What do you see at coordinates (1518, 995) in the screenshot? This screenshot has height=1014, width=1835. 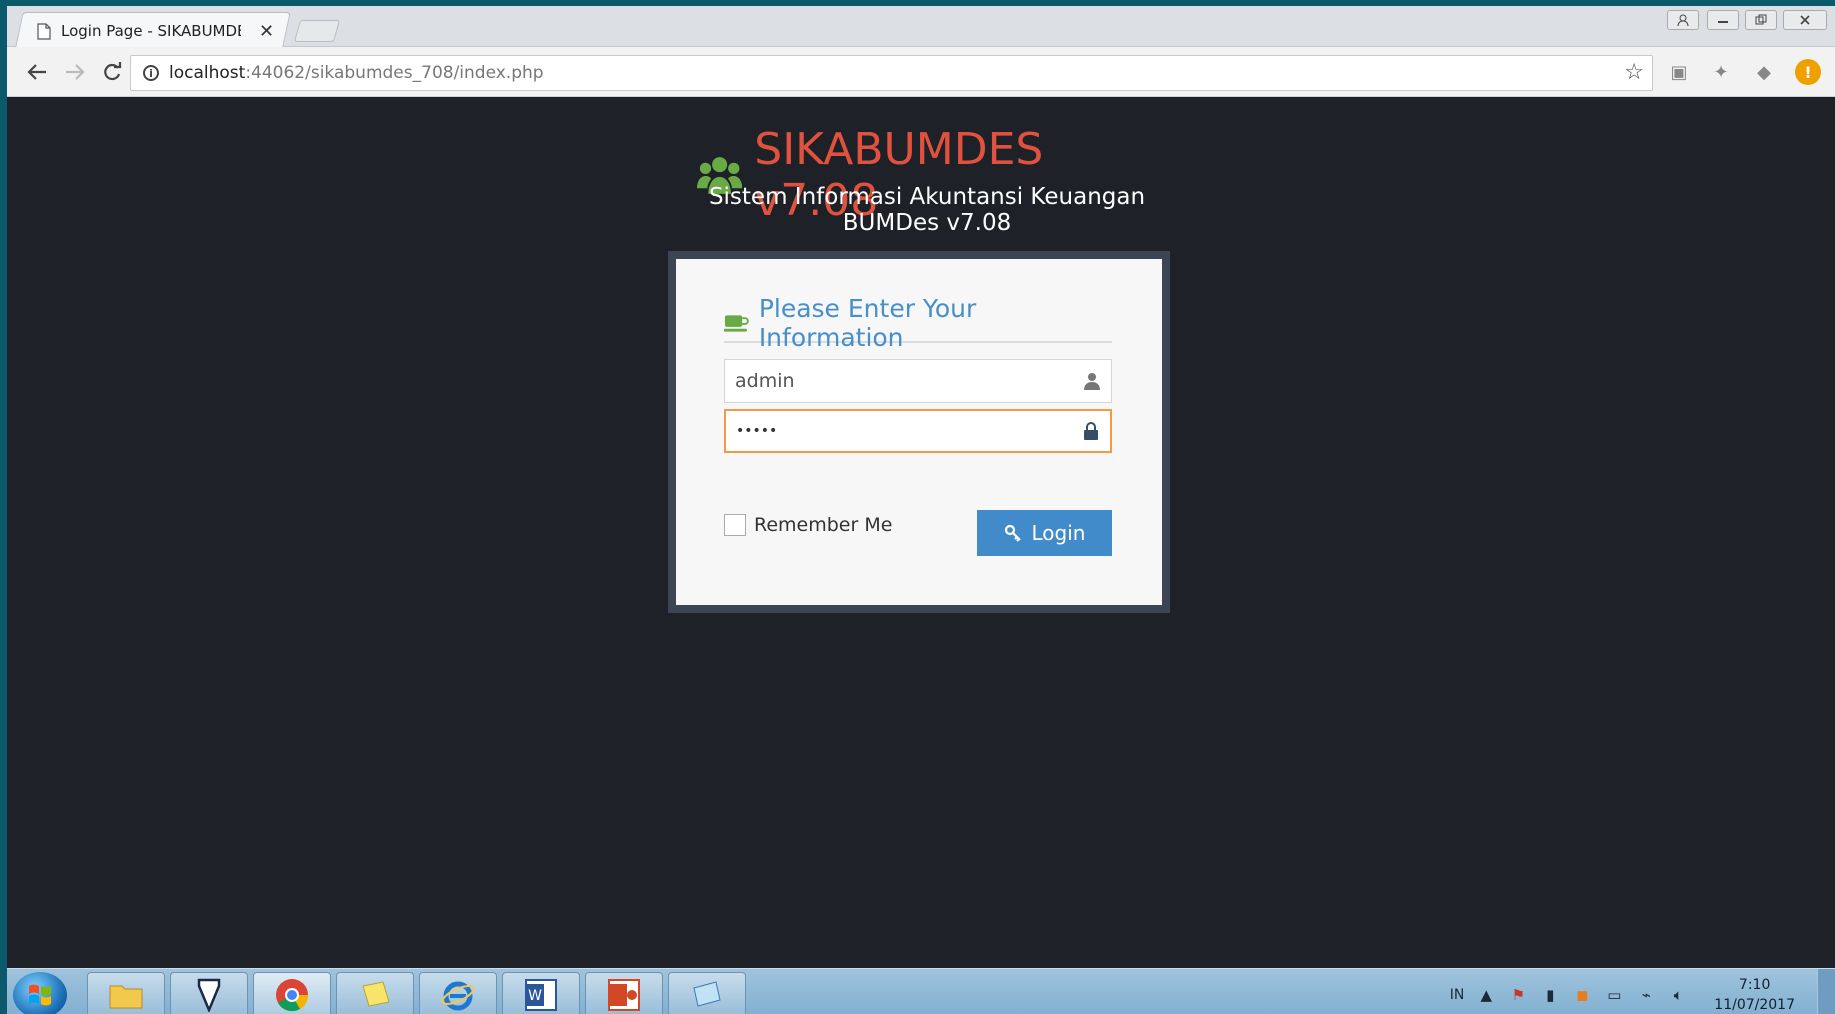 I see `action-center-icon: ⚑` at bounding box center [1518, 995].